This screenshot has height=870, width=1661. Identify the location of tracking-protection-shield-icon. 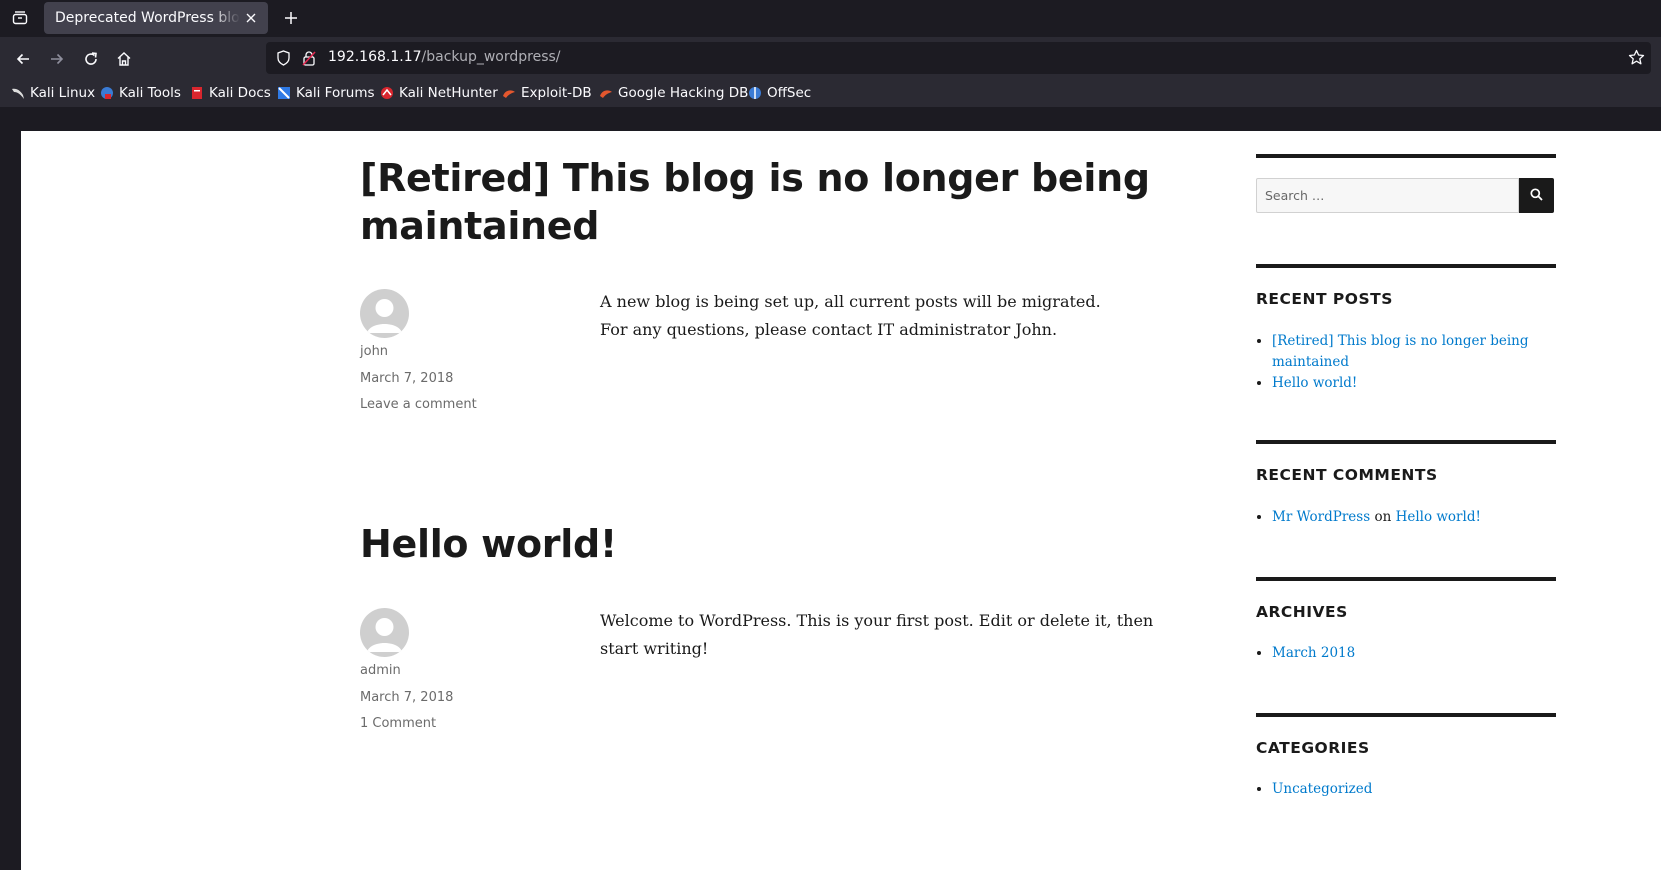
(283, 60).